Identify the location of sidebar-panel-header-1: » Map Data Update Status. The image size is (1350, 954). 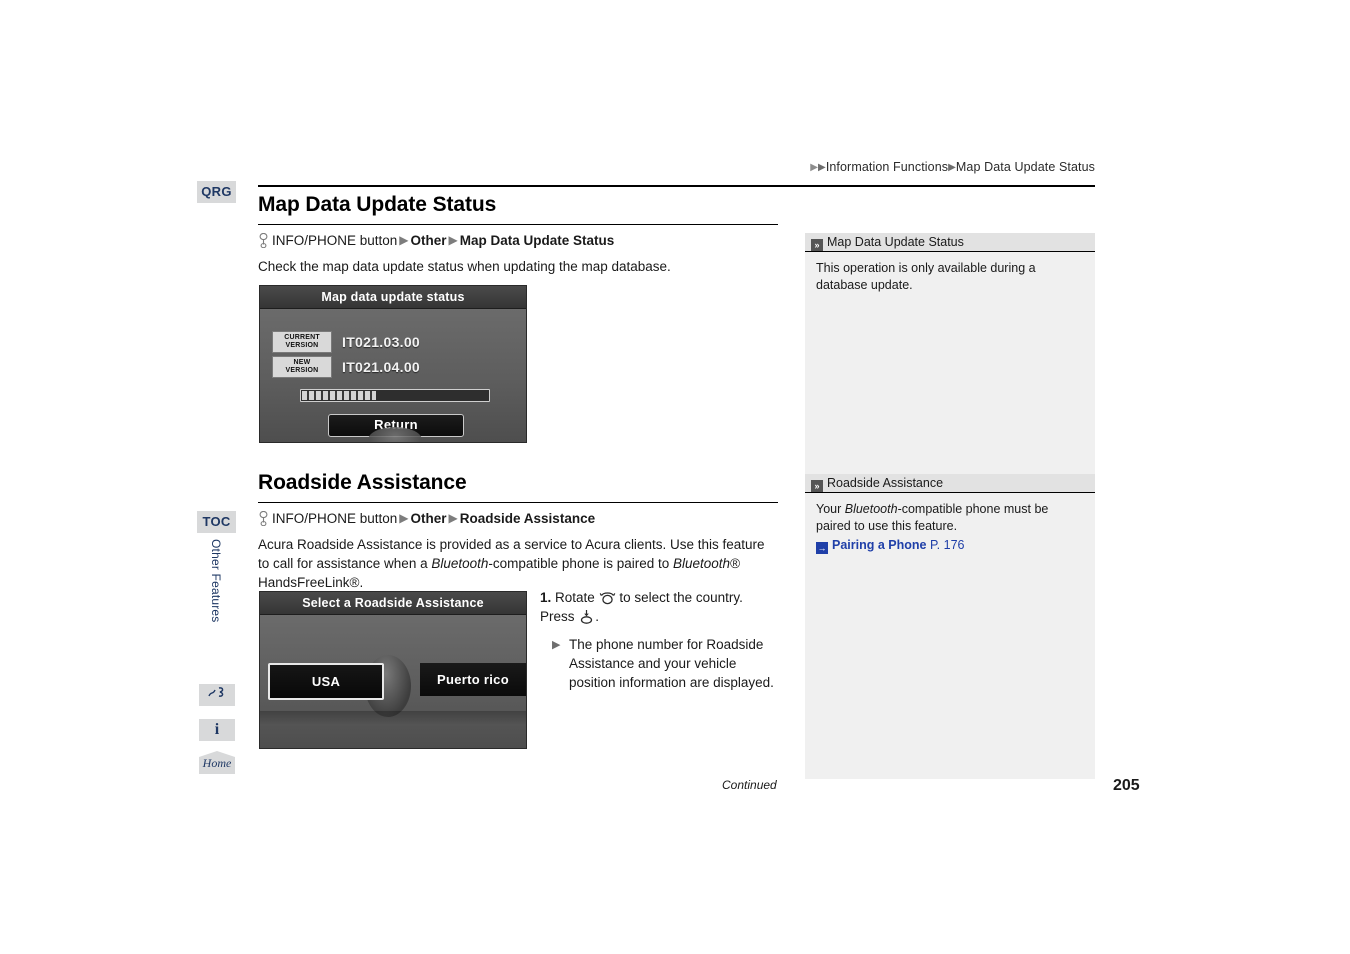
(950, 242).